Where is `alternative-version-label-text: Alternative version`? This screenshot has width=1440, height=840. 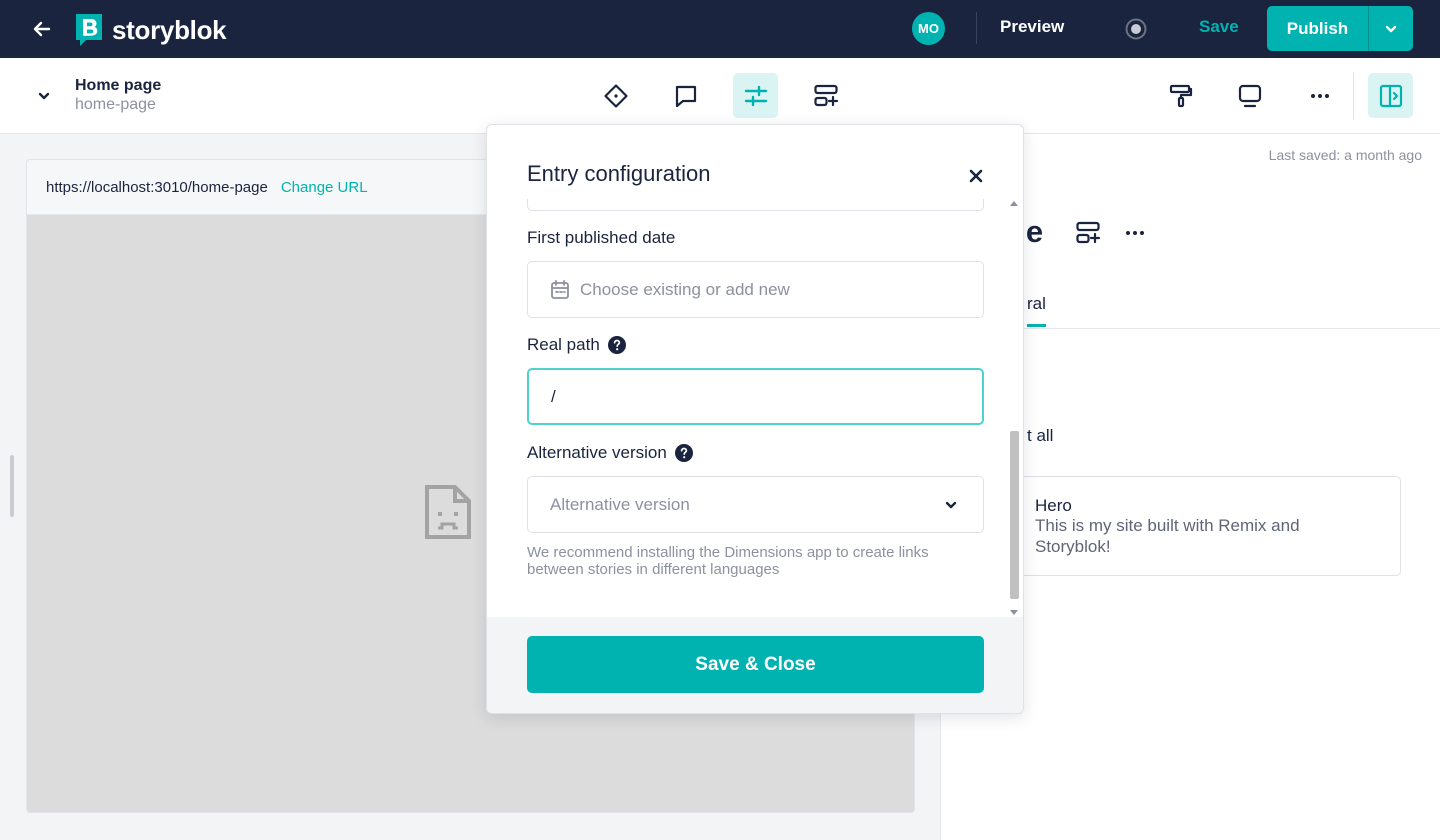
alternative-version-label-text: Alternative version is located at coordinates (597, 452).